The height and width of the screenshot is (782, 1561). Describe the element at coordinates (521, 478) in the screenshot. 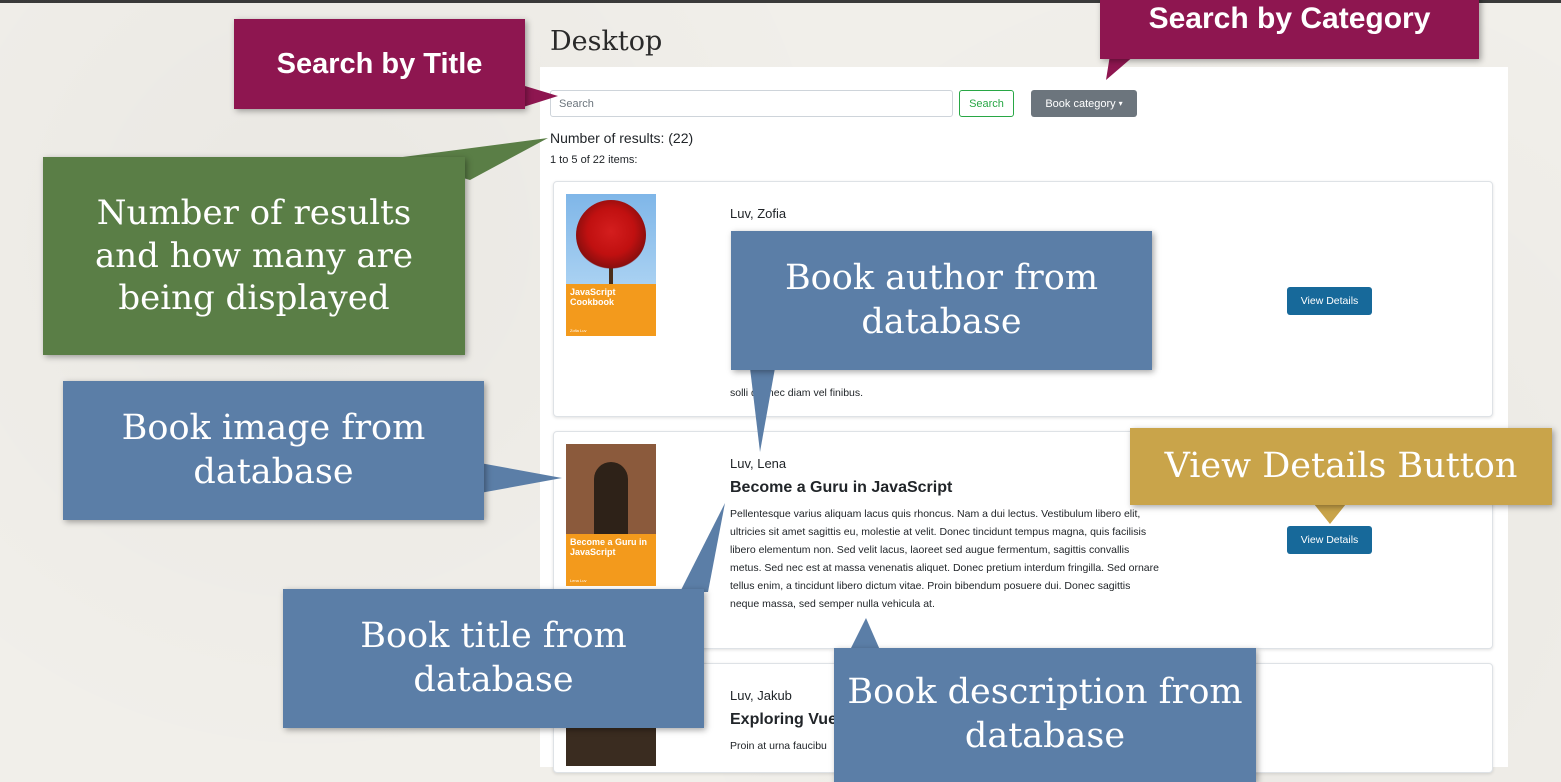

I see `book-image-pointer` at that location.